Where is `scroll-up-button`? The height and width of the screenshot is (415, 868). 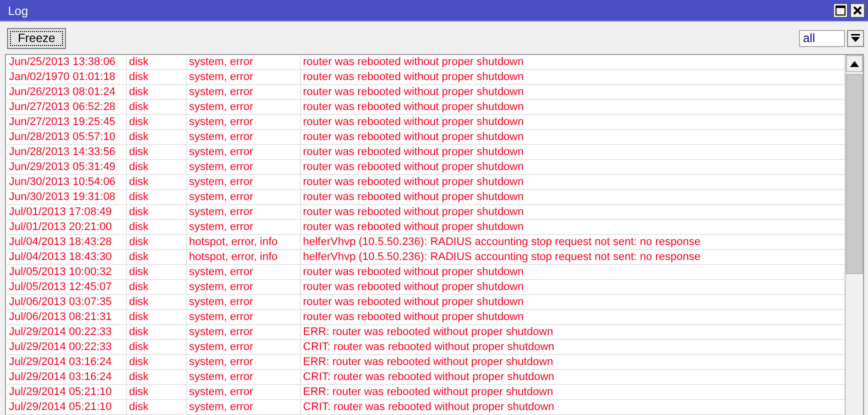
scroll-up-button is located at coordinates (854, 63).